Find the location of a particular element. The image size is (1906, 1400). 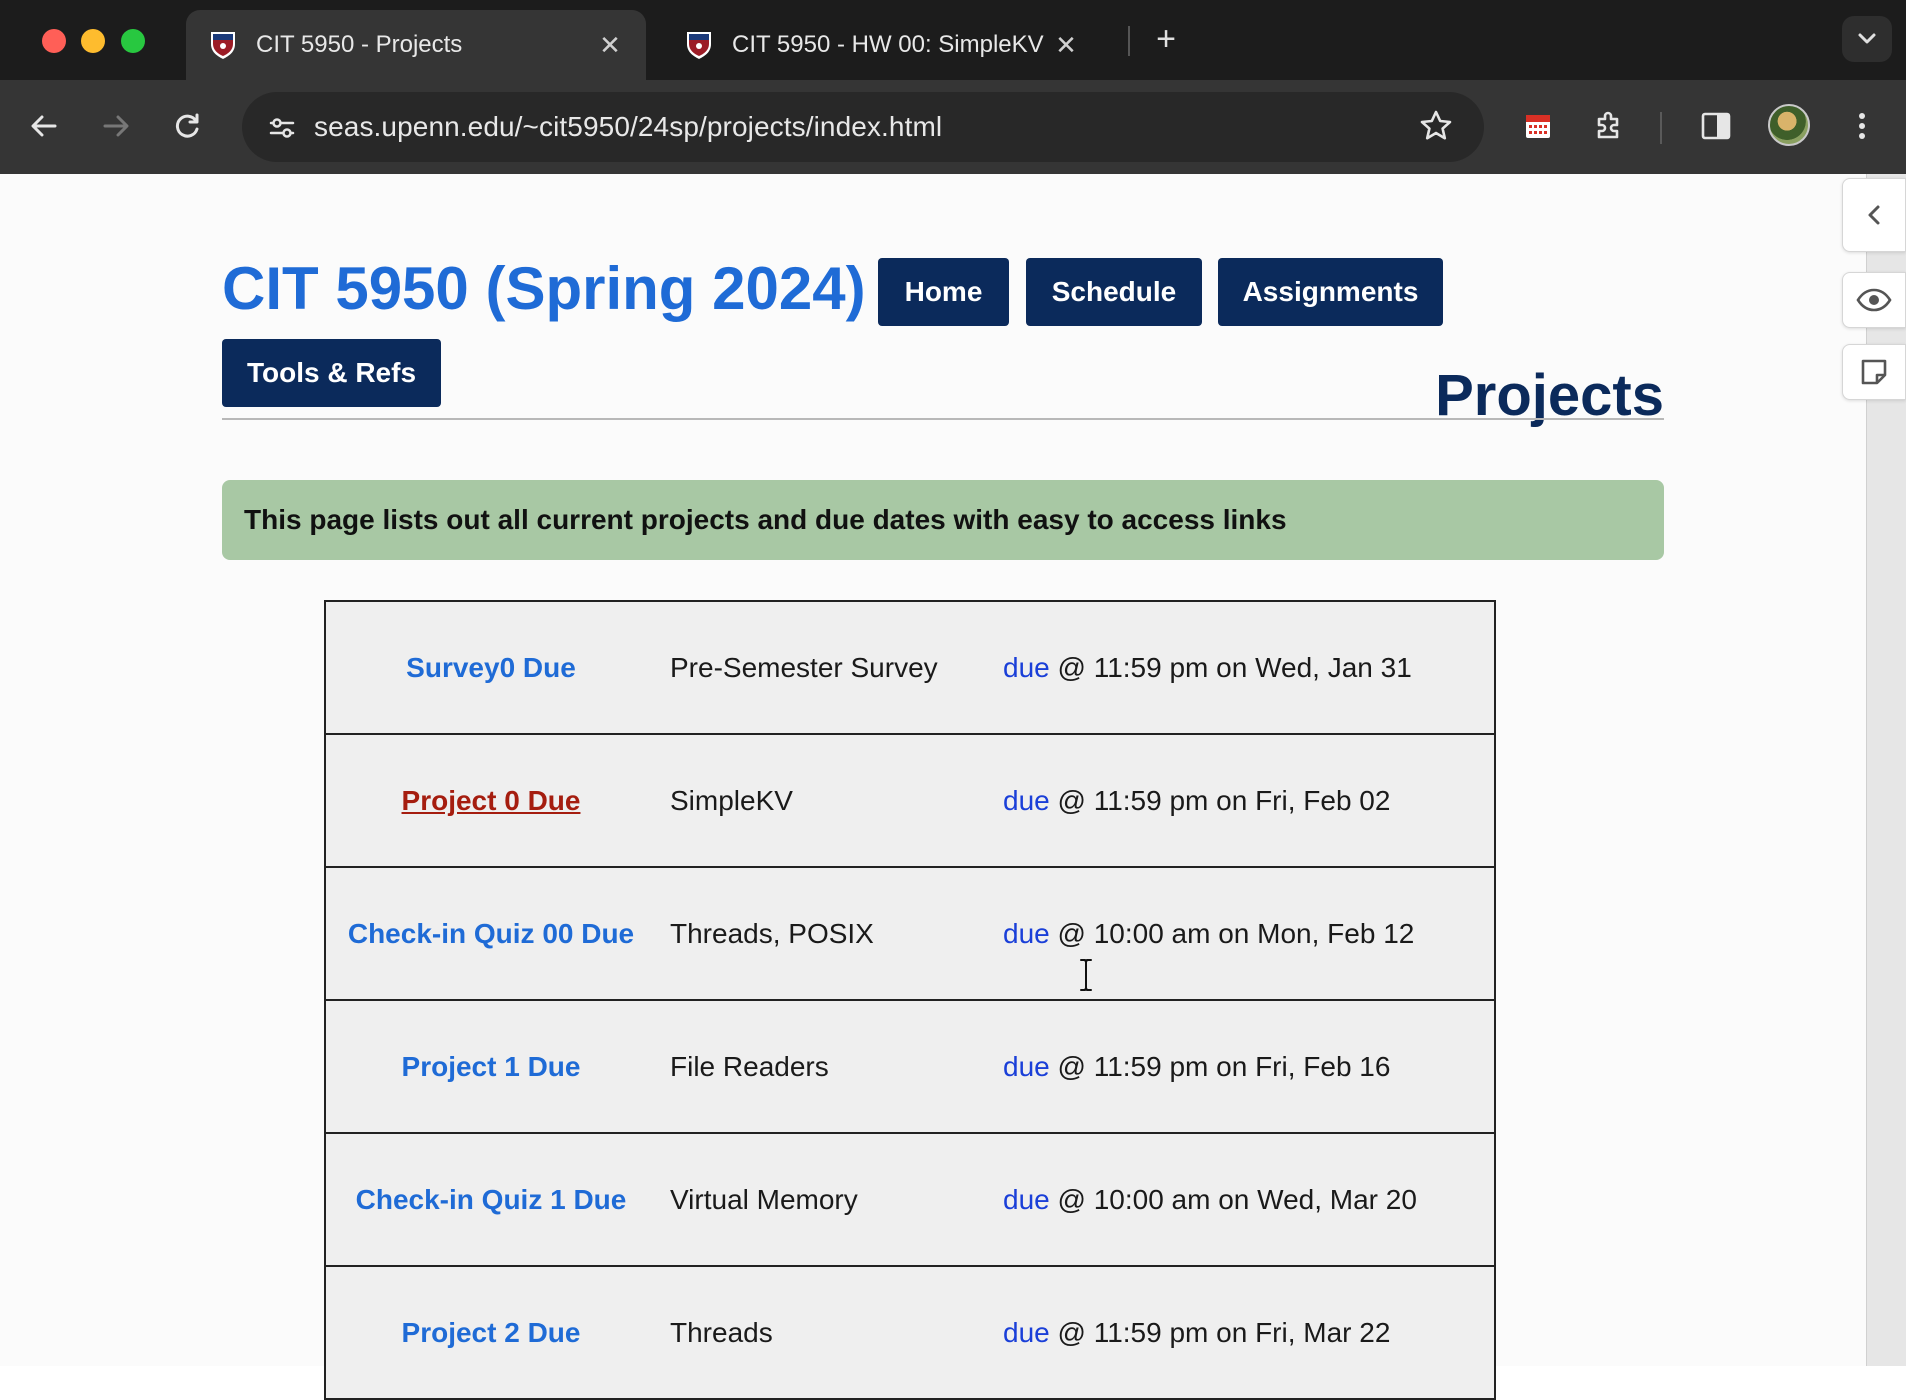

due-cell: due @ 11:59 pm on Fri, Feb 16 is located at coordinates (1241, 1067).